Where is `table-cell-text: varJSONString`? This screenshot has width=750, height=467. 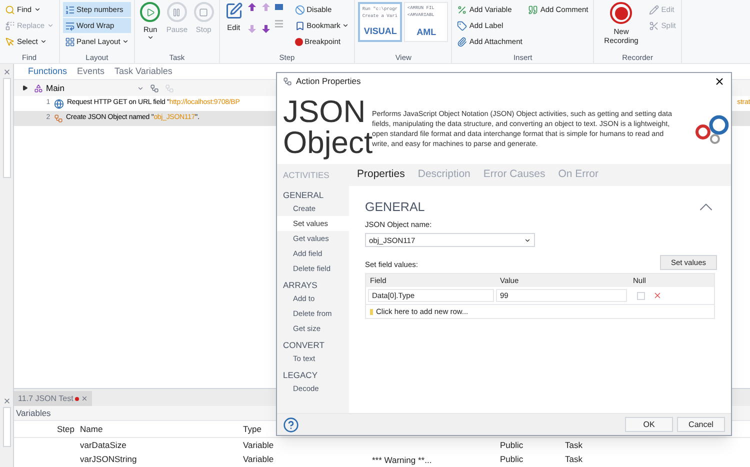
table-cell-text: varJSONString is located at coordinates (109, 459).